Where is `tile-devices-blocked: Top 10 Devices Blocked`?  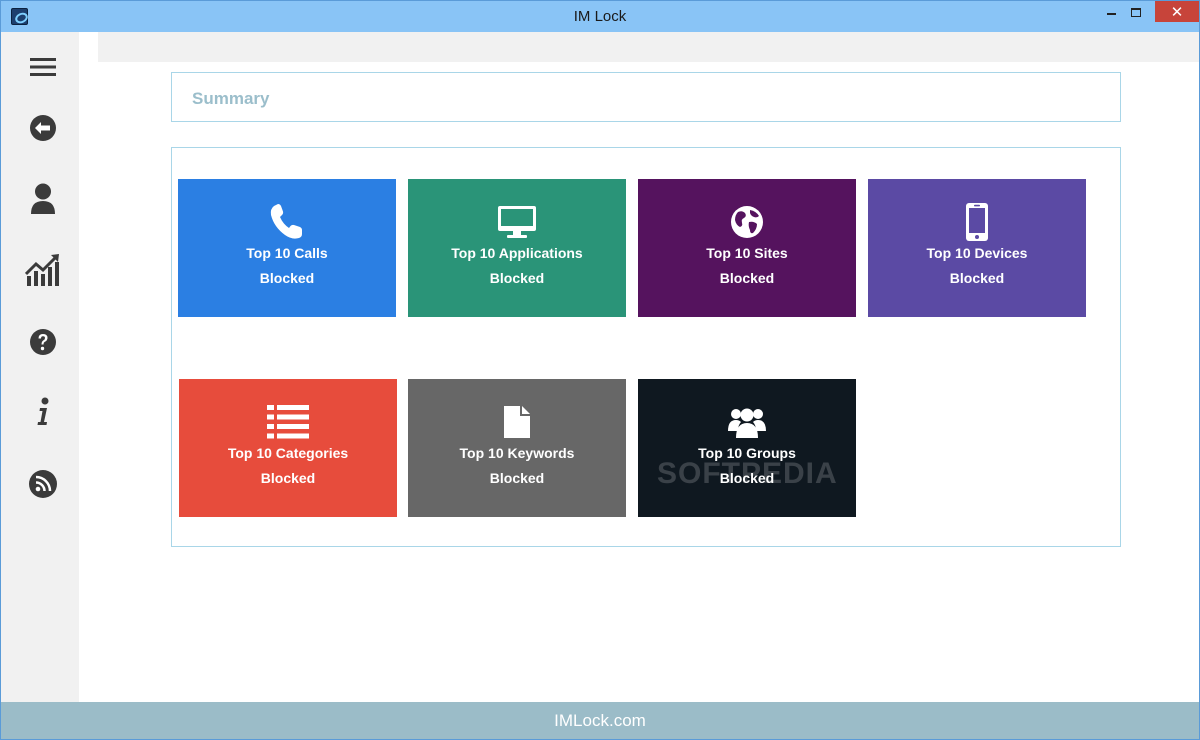 tile-devices-blocked: Top 10 Devices Blocked is located at coordinates (977, 248).